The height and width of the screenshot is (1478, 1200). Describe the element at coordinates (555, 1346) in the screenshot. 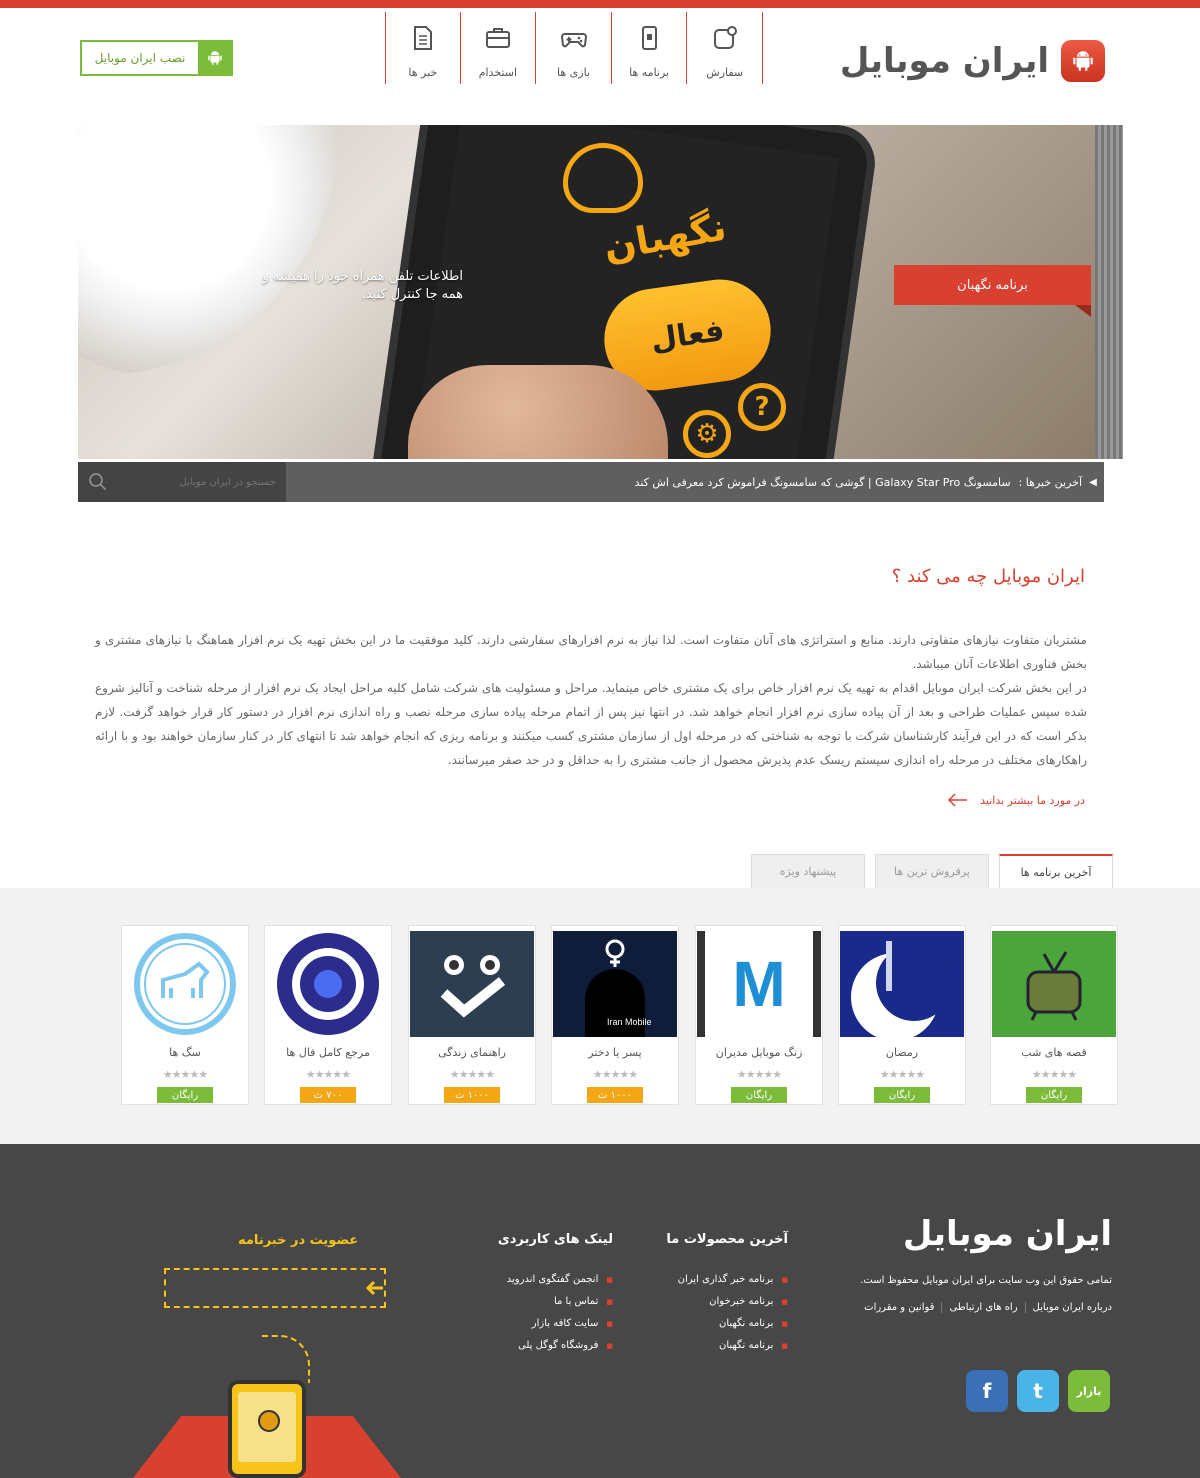

I see `footer-useful-link: فروشگاه گوگل پلی` at that location.